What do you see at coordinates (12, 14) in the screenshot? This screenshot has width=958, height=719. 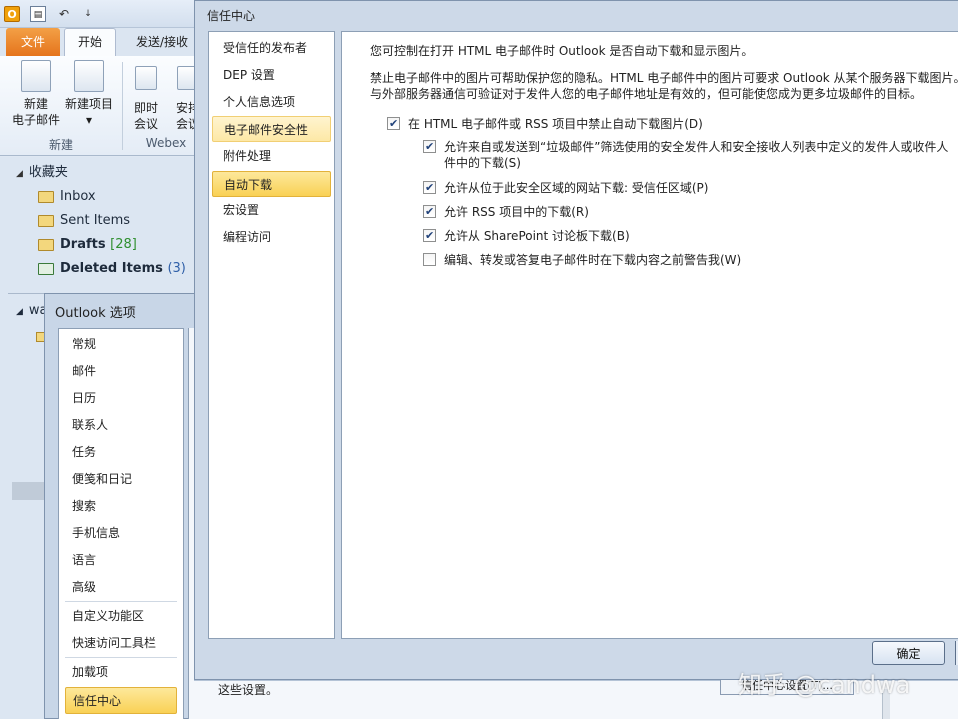 I see `outlook-logo-icon: O` at bounding box center [12, 14].